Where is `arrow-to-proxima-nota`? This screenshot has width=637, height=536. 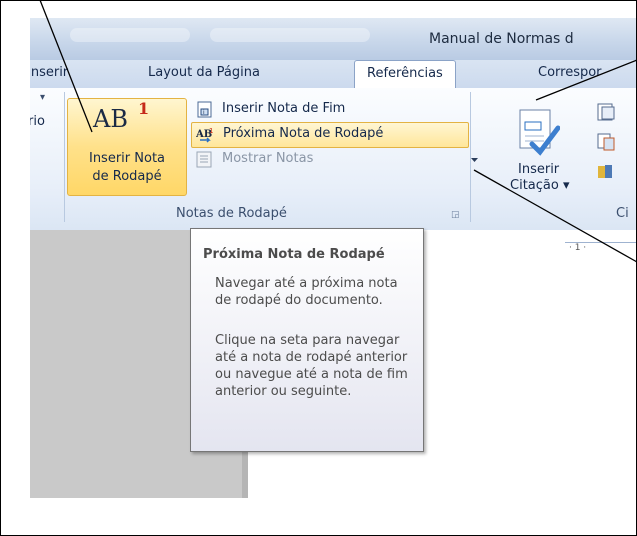
arrow-to-proxima-nota is located at coordinates (555, 216).